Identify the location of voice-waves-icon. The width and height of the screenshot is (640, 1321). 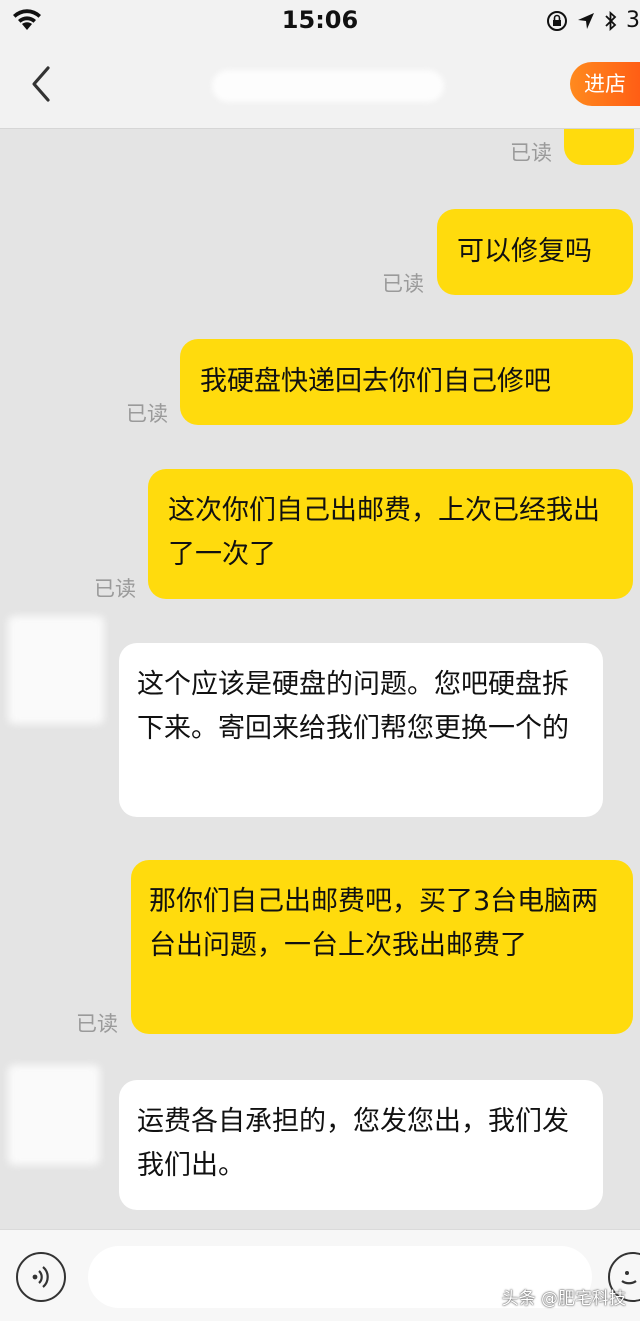
(40, 1277).